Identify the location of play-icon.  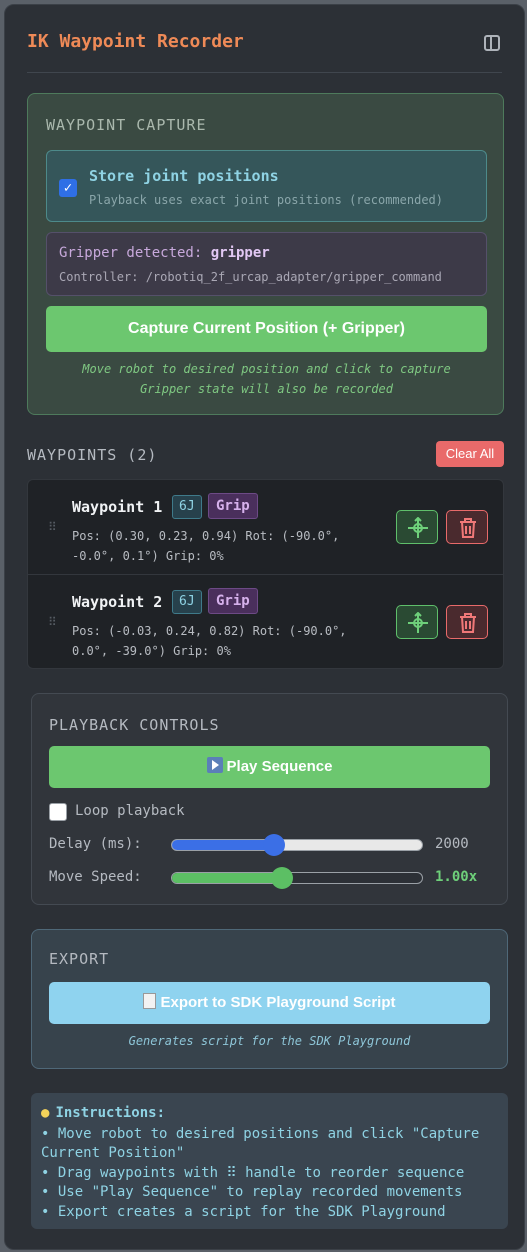
(214, 765).